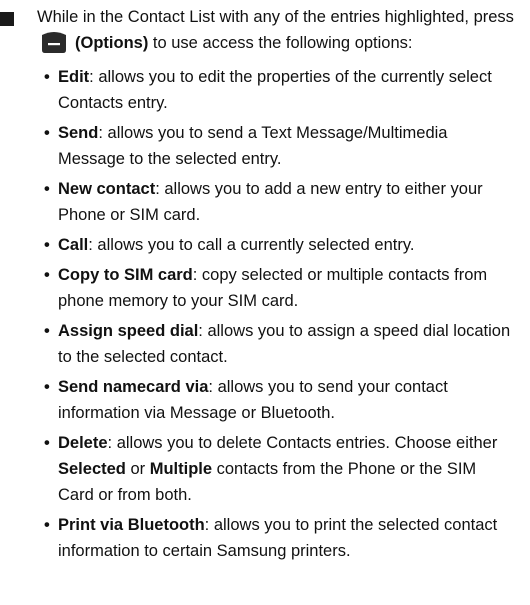 The width and height of the screenshot is (530, 605). What do you see at coordinates (280, 43) in the screenshot?
I see `intro-text-end: to use access the following options:` at bounding box center [280, 43].